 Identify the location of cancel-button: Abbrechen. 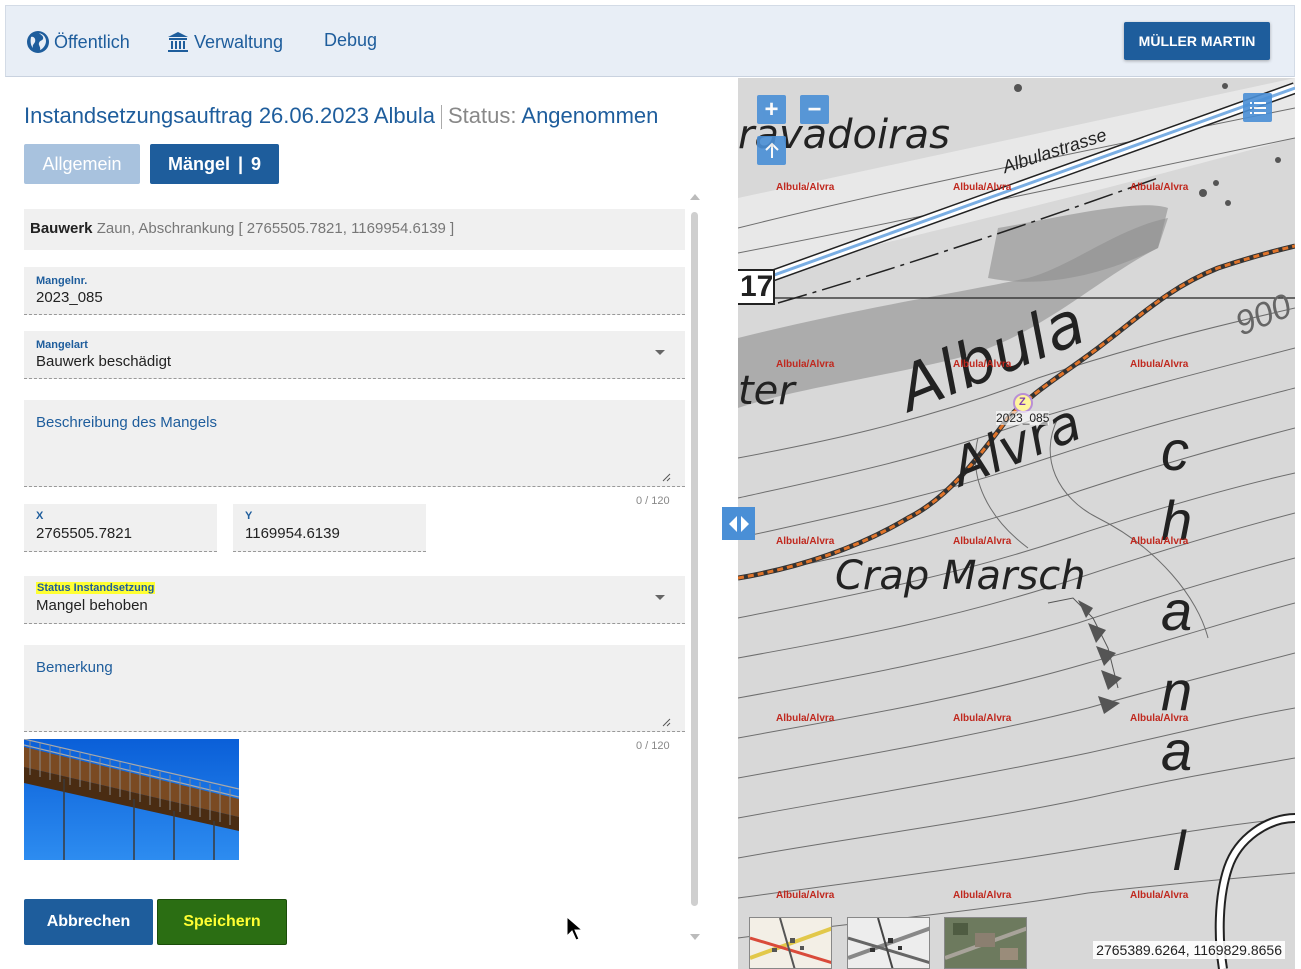
(88, 922).